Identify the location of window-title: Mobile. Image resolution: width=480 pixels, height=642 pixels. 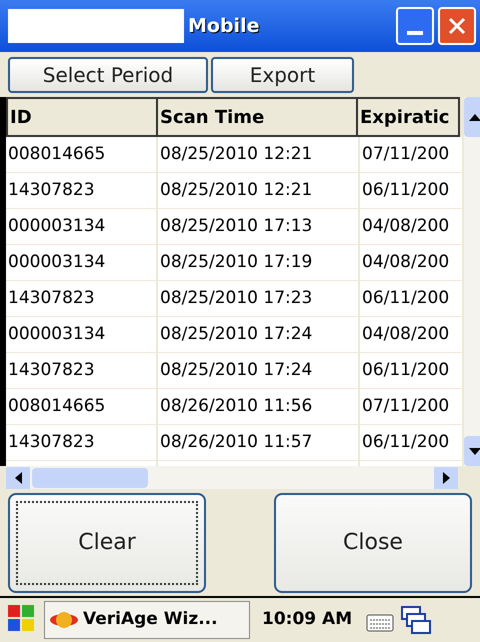
(224, 26).